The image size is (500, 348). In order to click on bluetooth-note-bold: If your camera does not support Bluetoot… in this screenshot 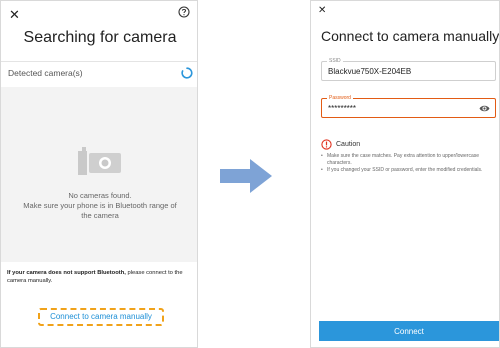, I will do `click(66, 273)`.